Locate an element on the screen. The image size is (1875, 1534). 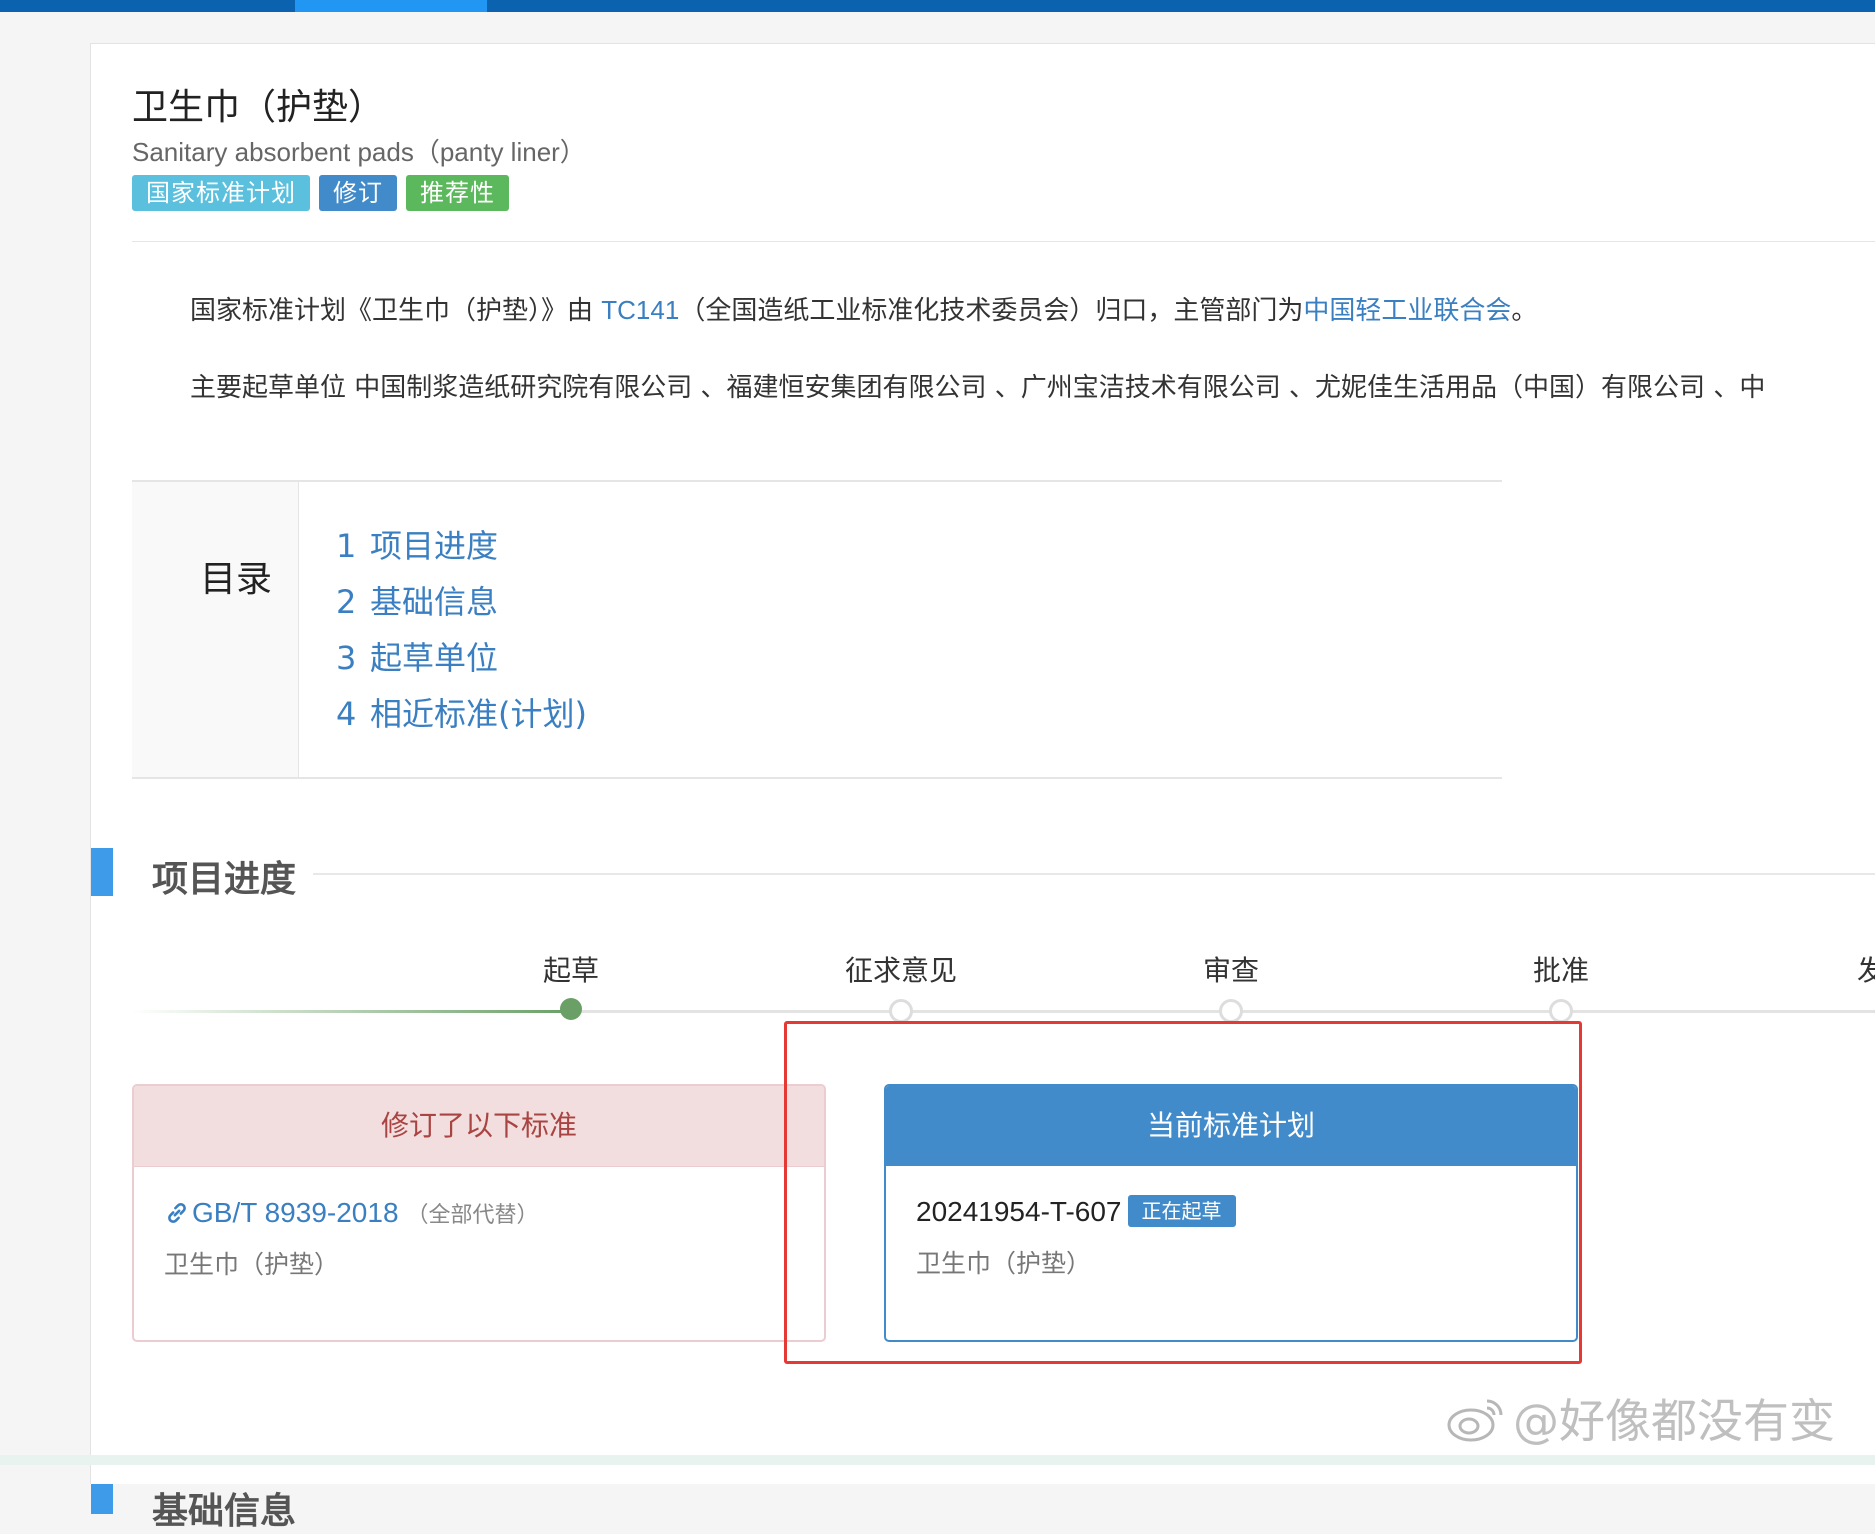
highlight-annotation-box is located at coordinates (1183, 1192).